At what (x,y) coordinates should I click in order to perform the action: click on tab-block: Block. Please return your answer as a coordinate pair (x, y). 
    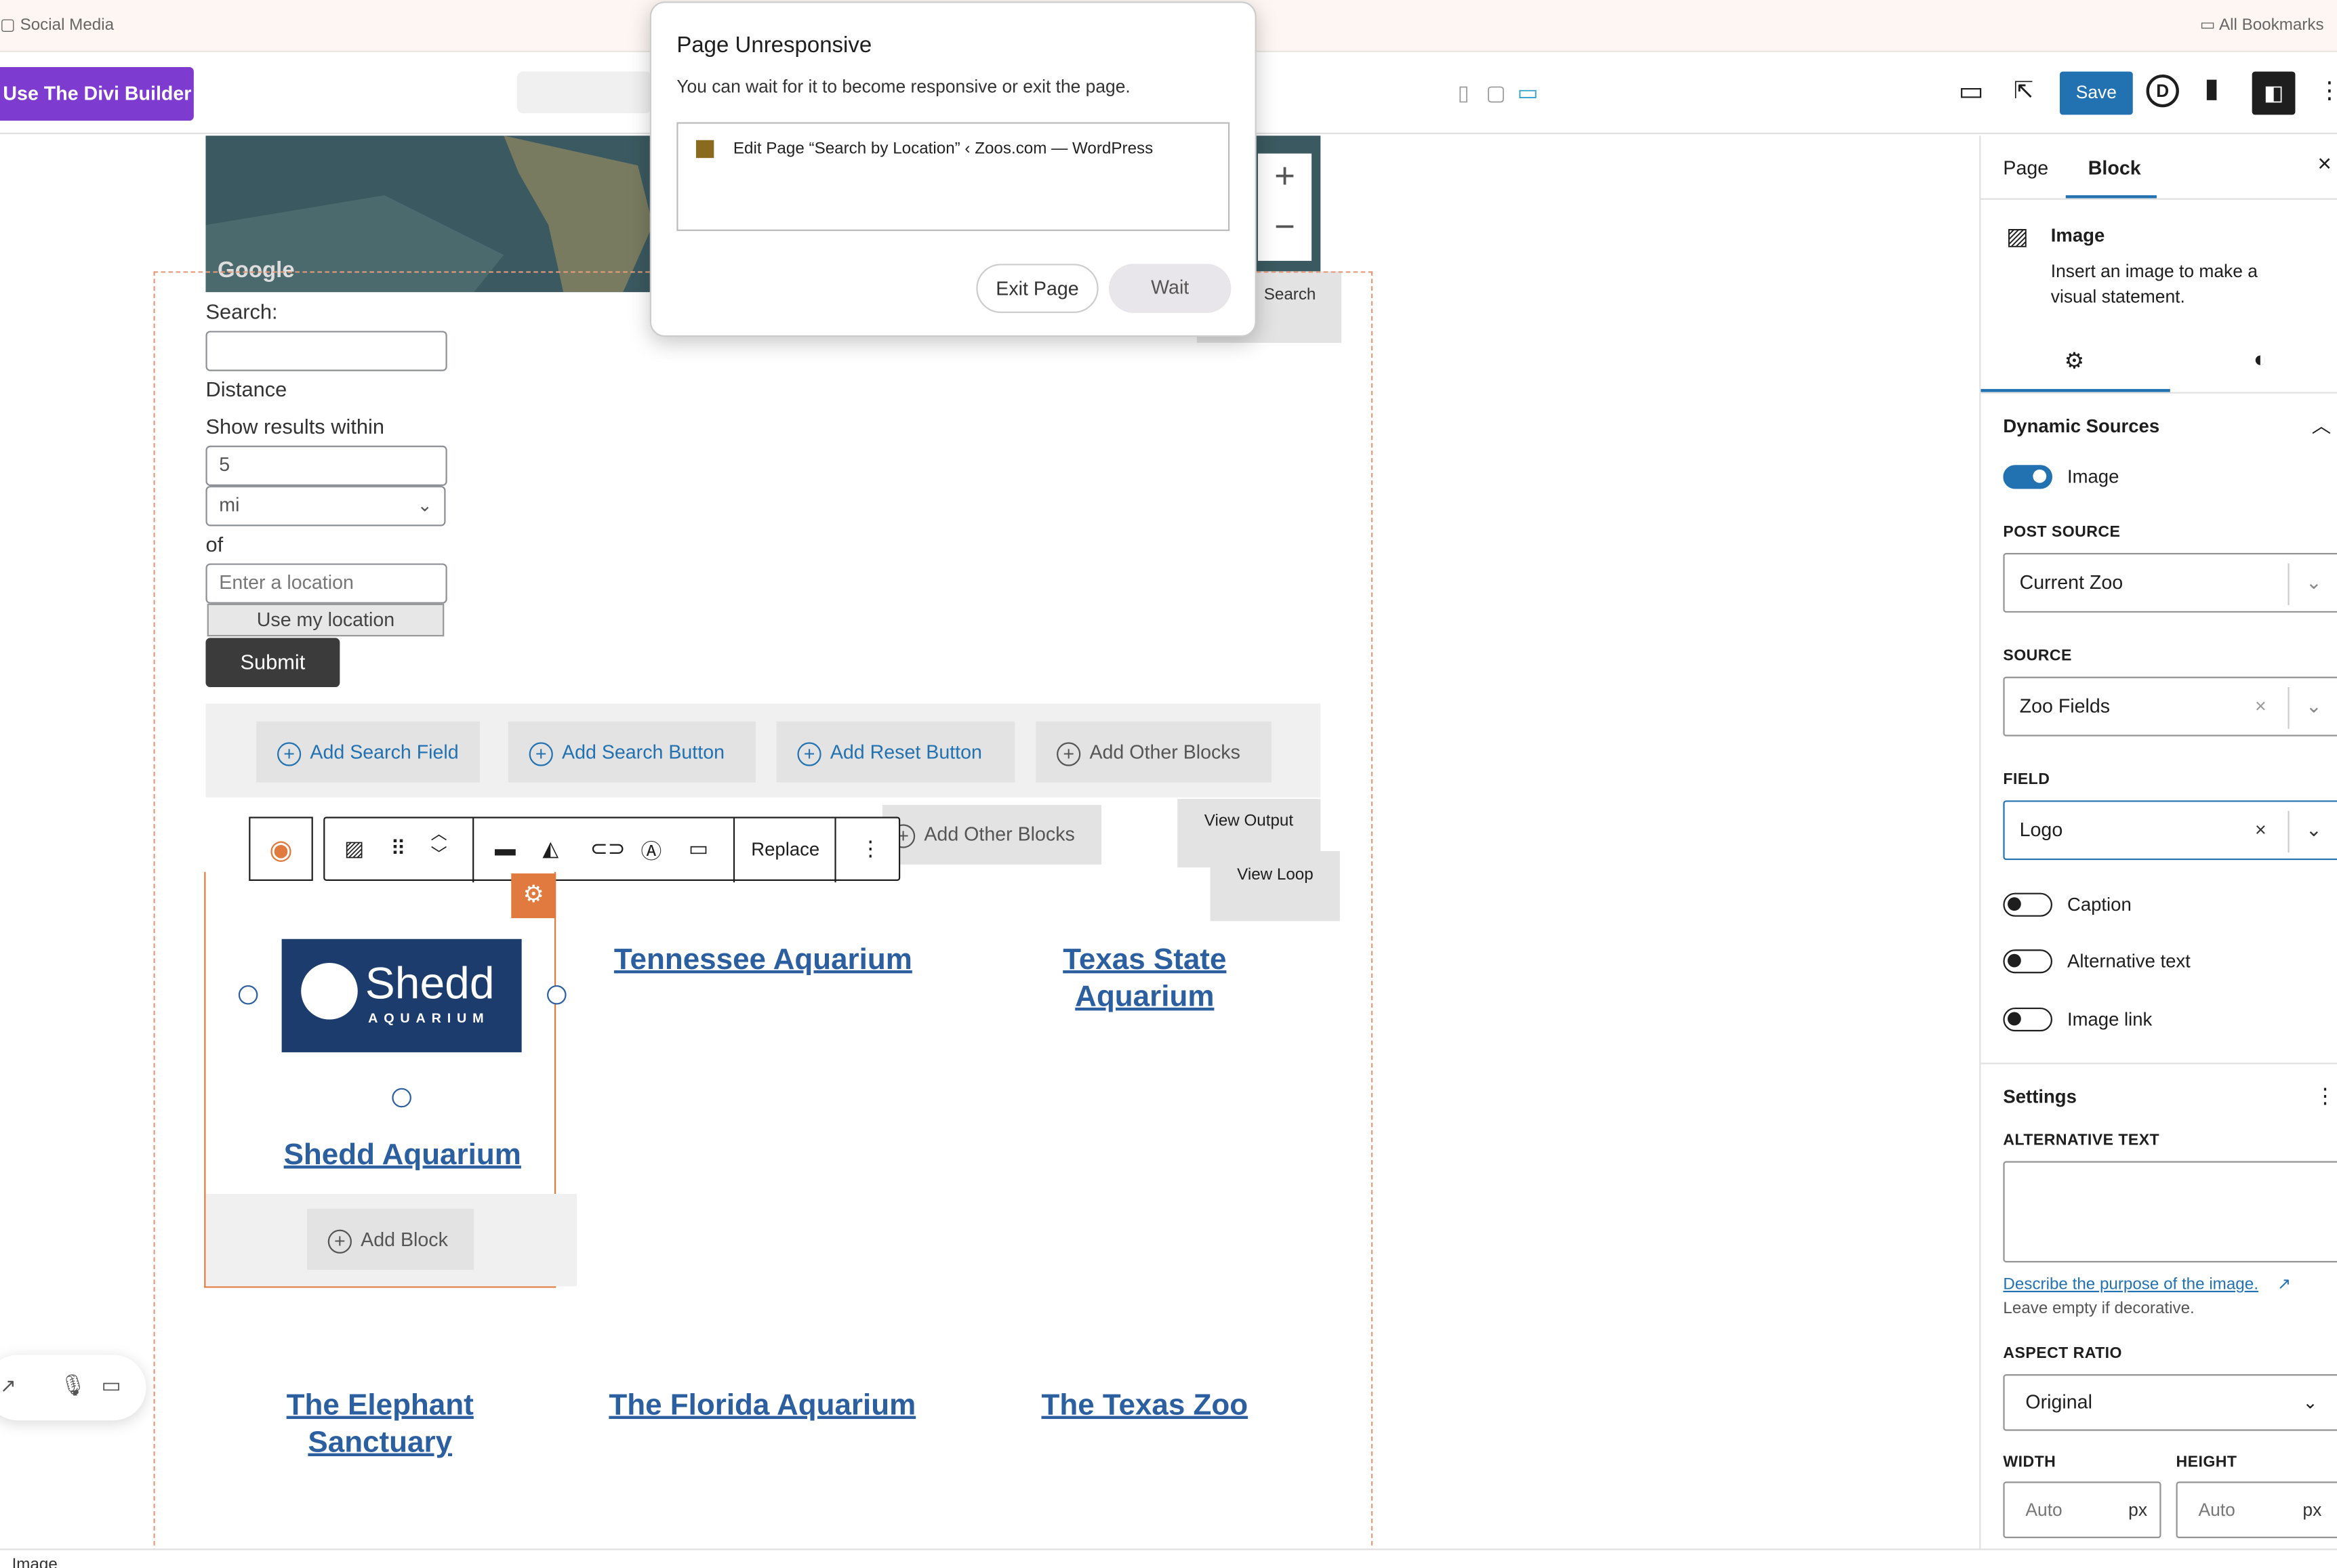
    Looking at the image, I should click on (2114, 168).